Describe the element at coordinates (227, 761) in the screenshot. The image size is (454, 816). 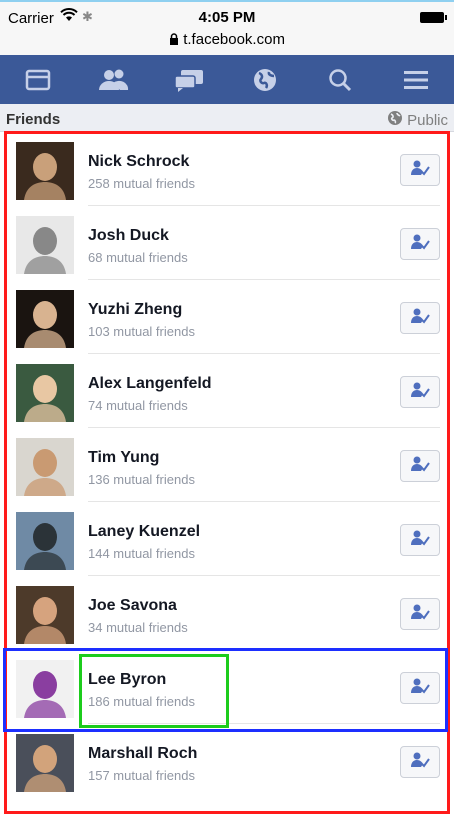
I see `friend-row: Marshall Roch 157 mutual friends` at that location.